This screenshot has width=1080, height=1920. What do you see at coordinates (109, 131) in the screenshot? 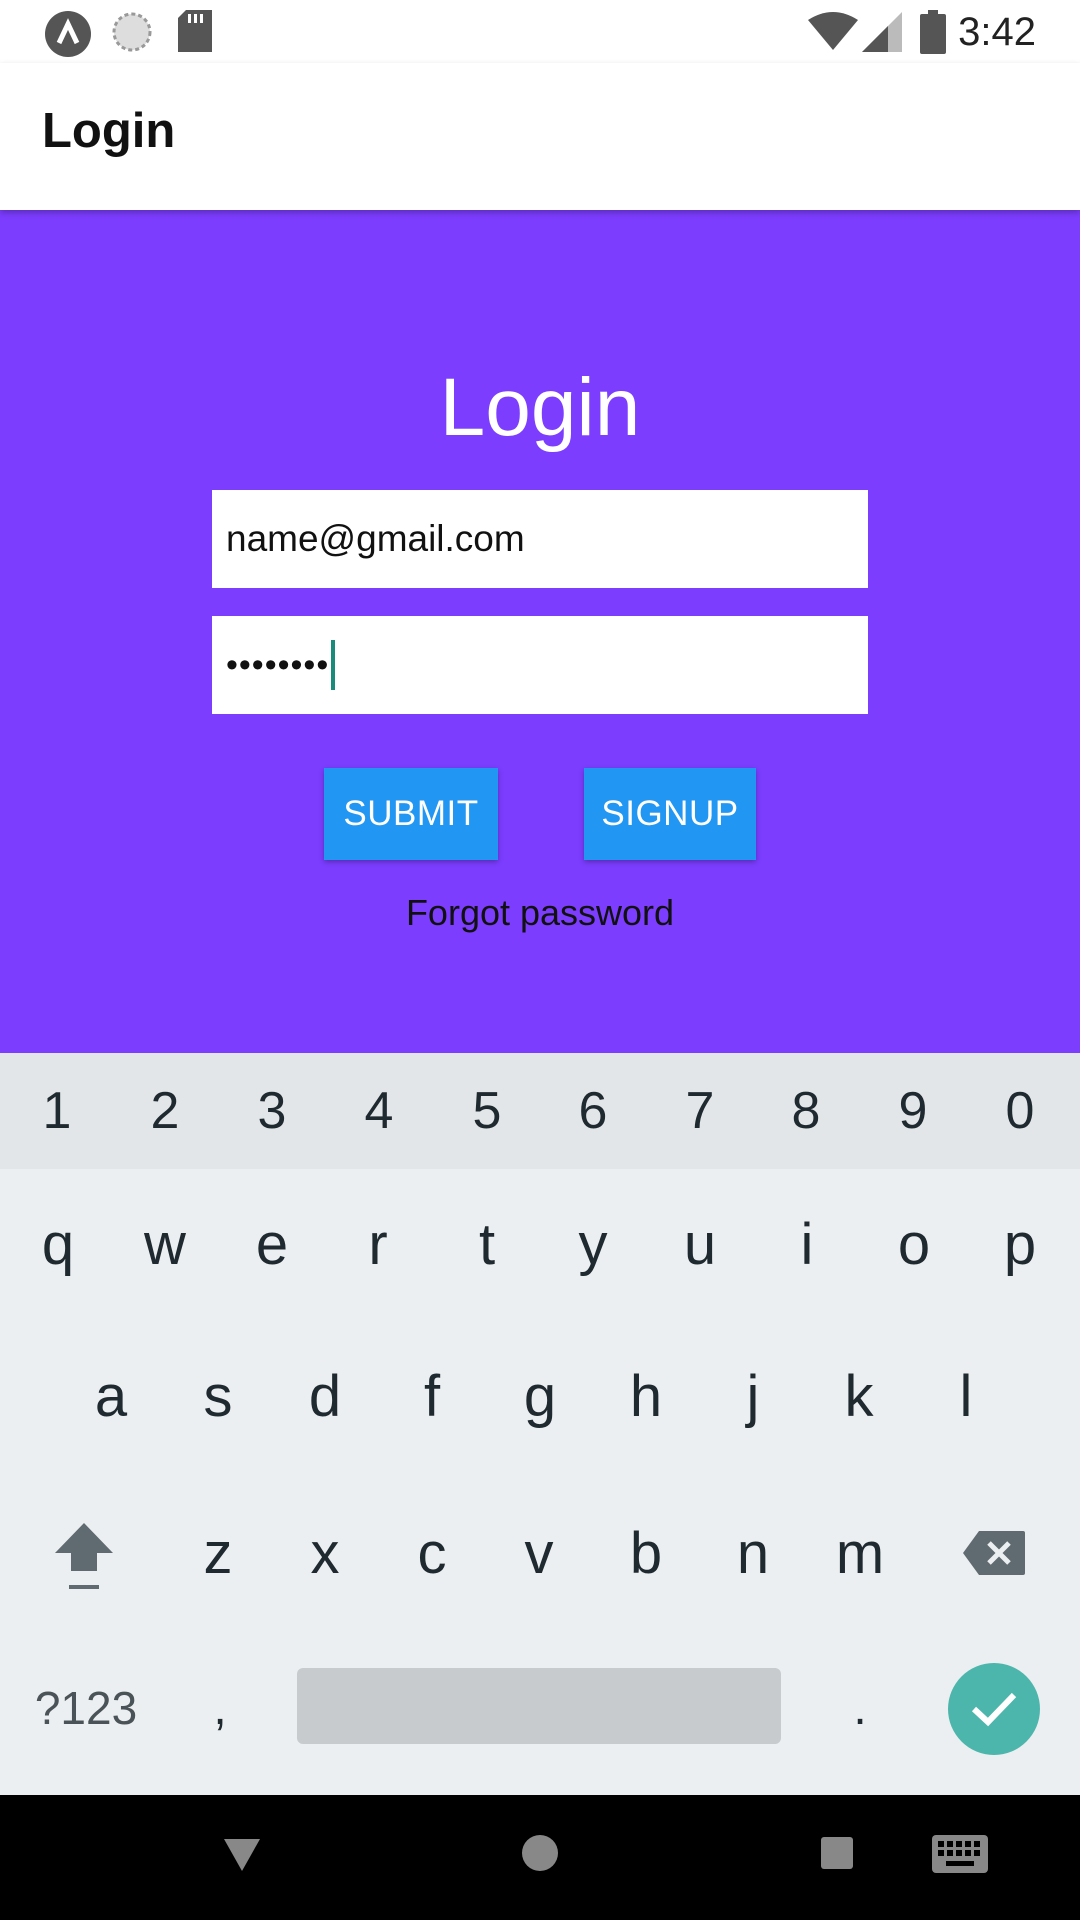
I see `app-bar-title: Login` at bounding box center [109, 131].